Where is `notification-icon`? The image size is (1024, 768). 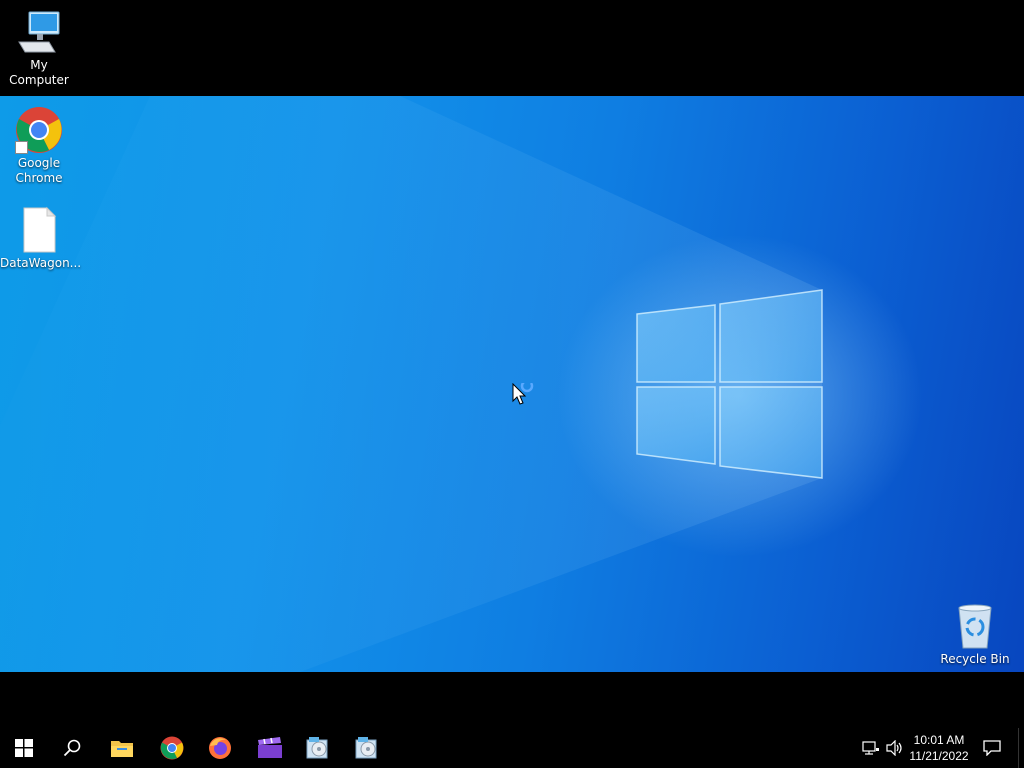 notification-icon is located at coordinates (992, 748).